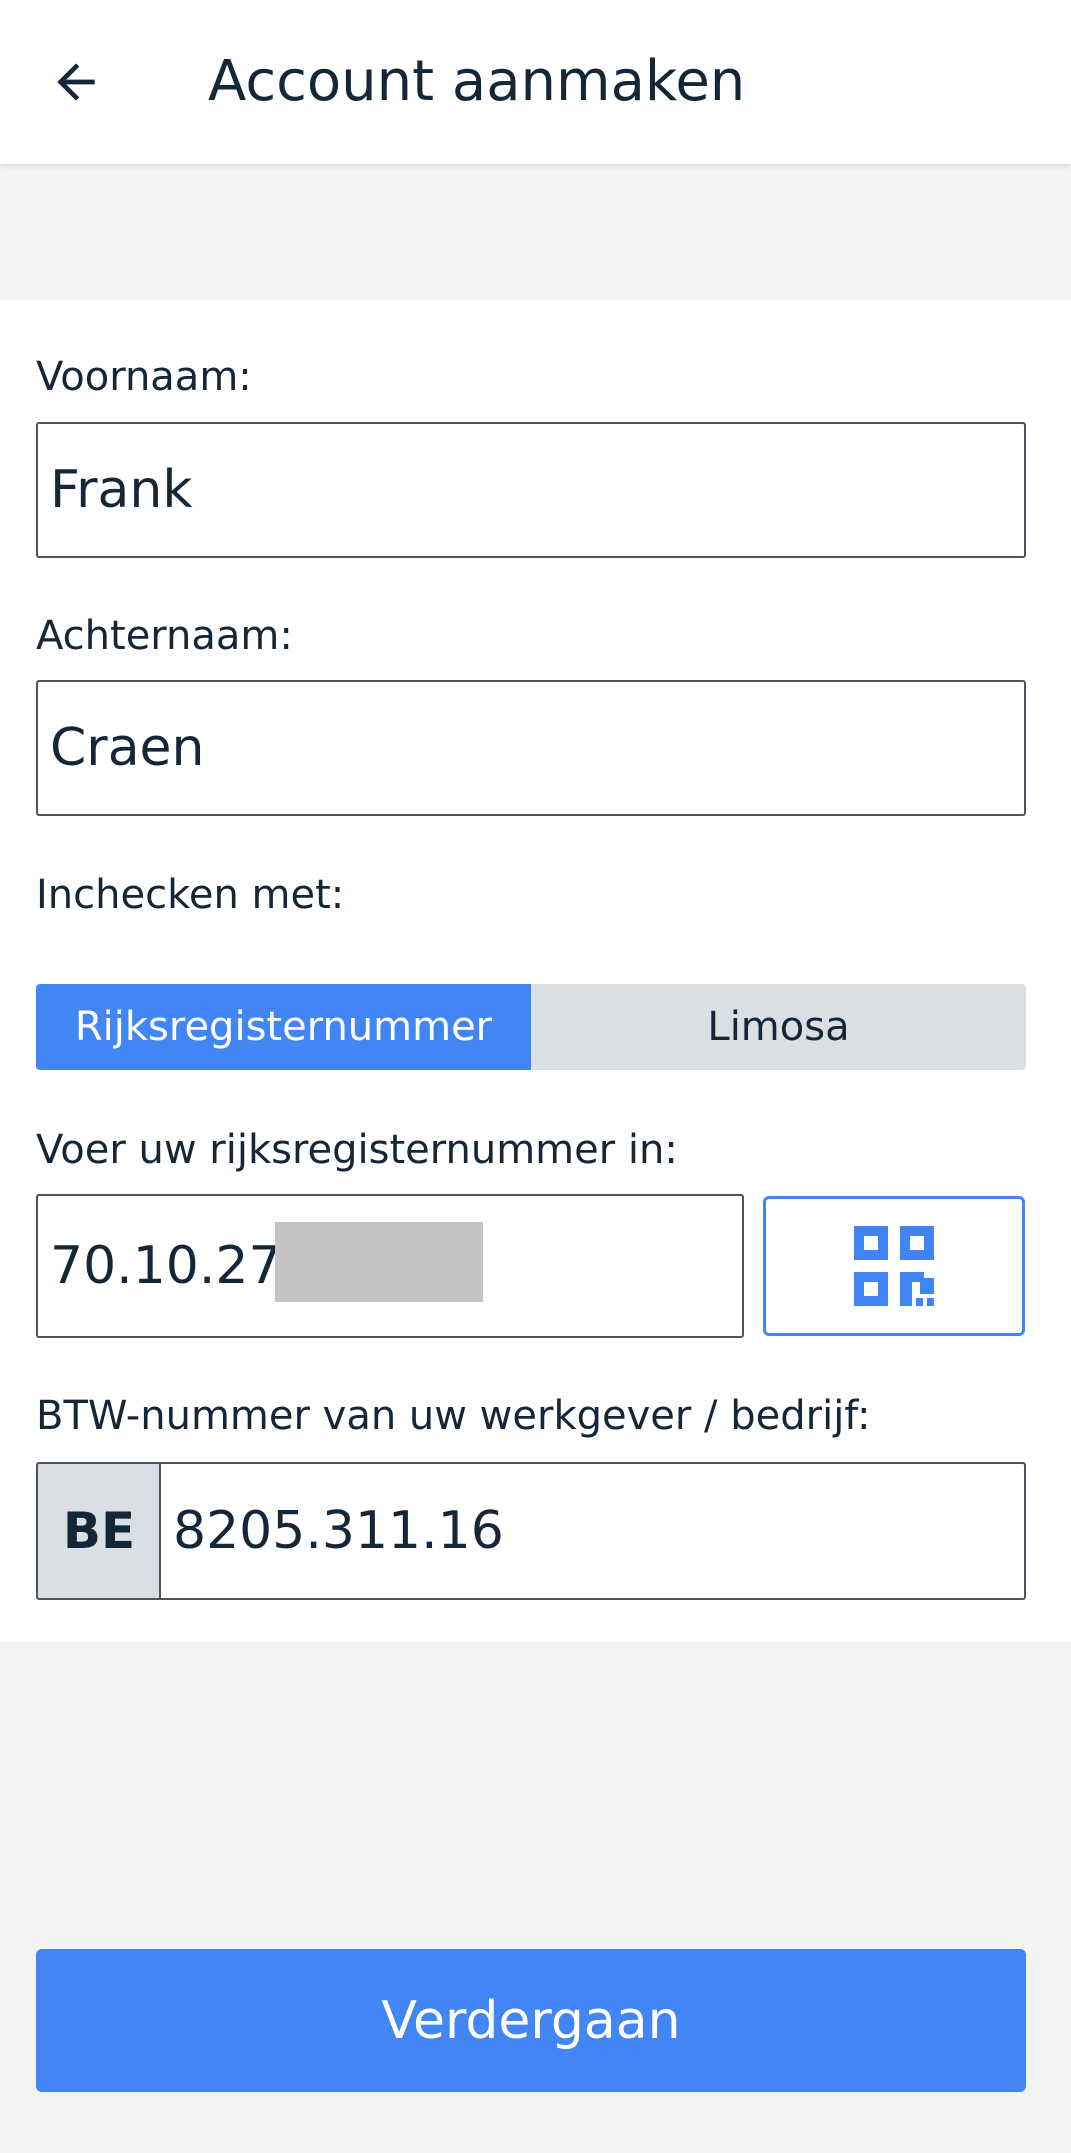  What do you see at coordinates (453, 1416) in the screenshot?
I see `vat-number-label: BTW-nummer van uw werkgever / bedrijf:` at bounding box center [453, 1416].